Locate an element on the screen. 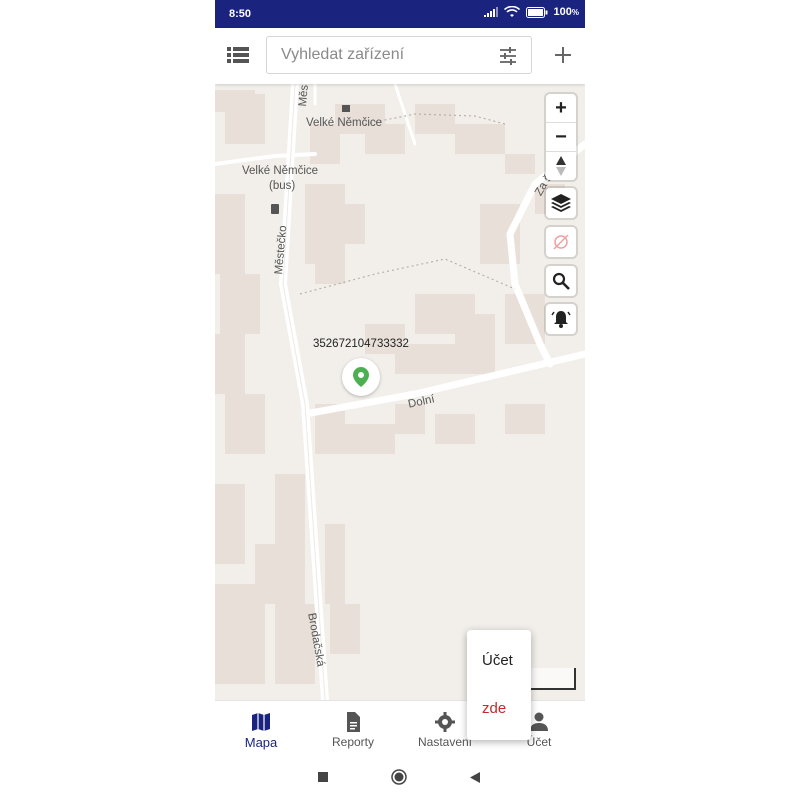 The width and height of the screenshot is (800, 800). recents-icon is located at coordinates (323, 777).